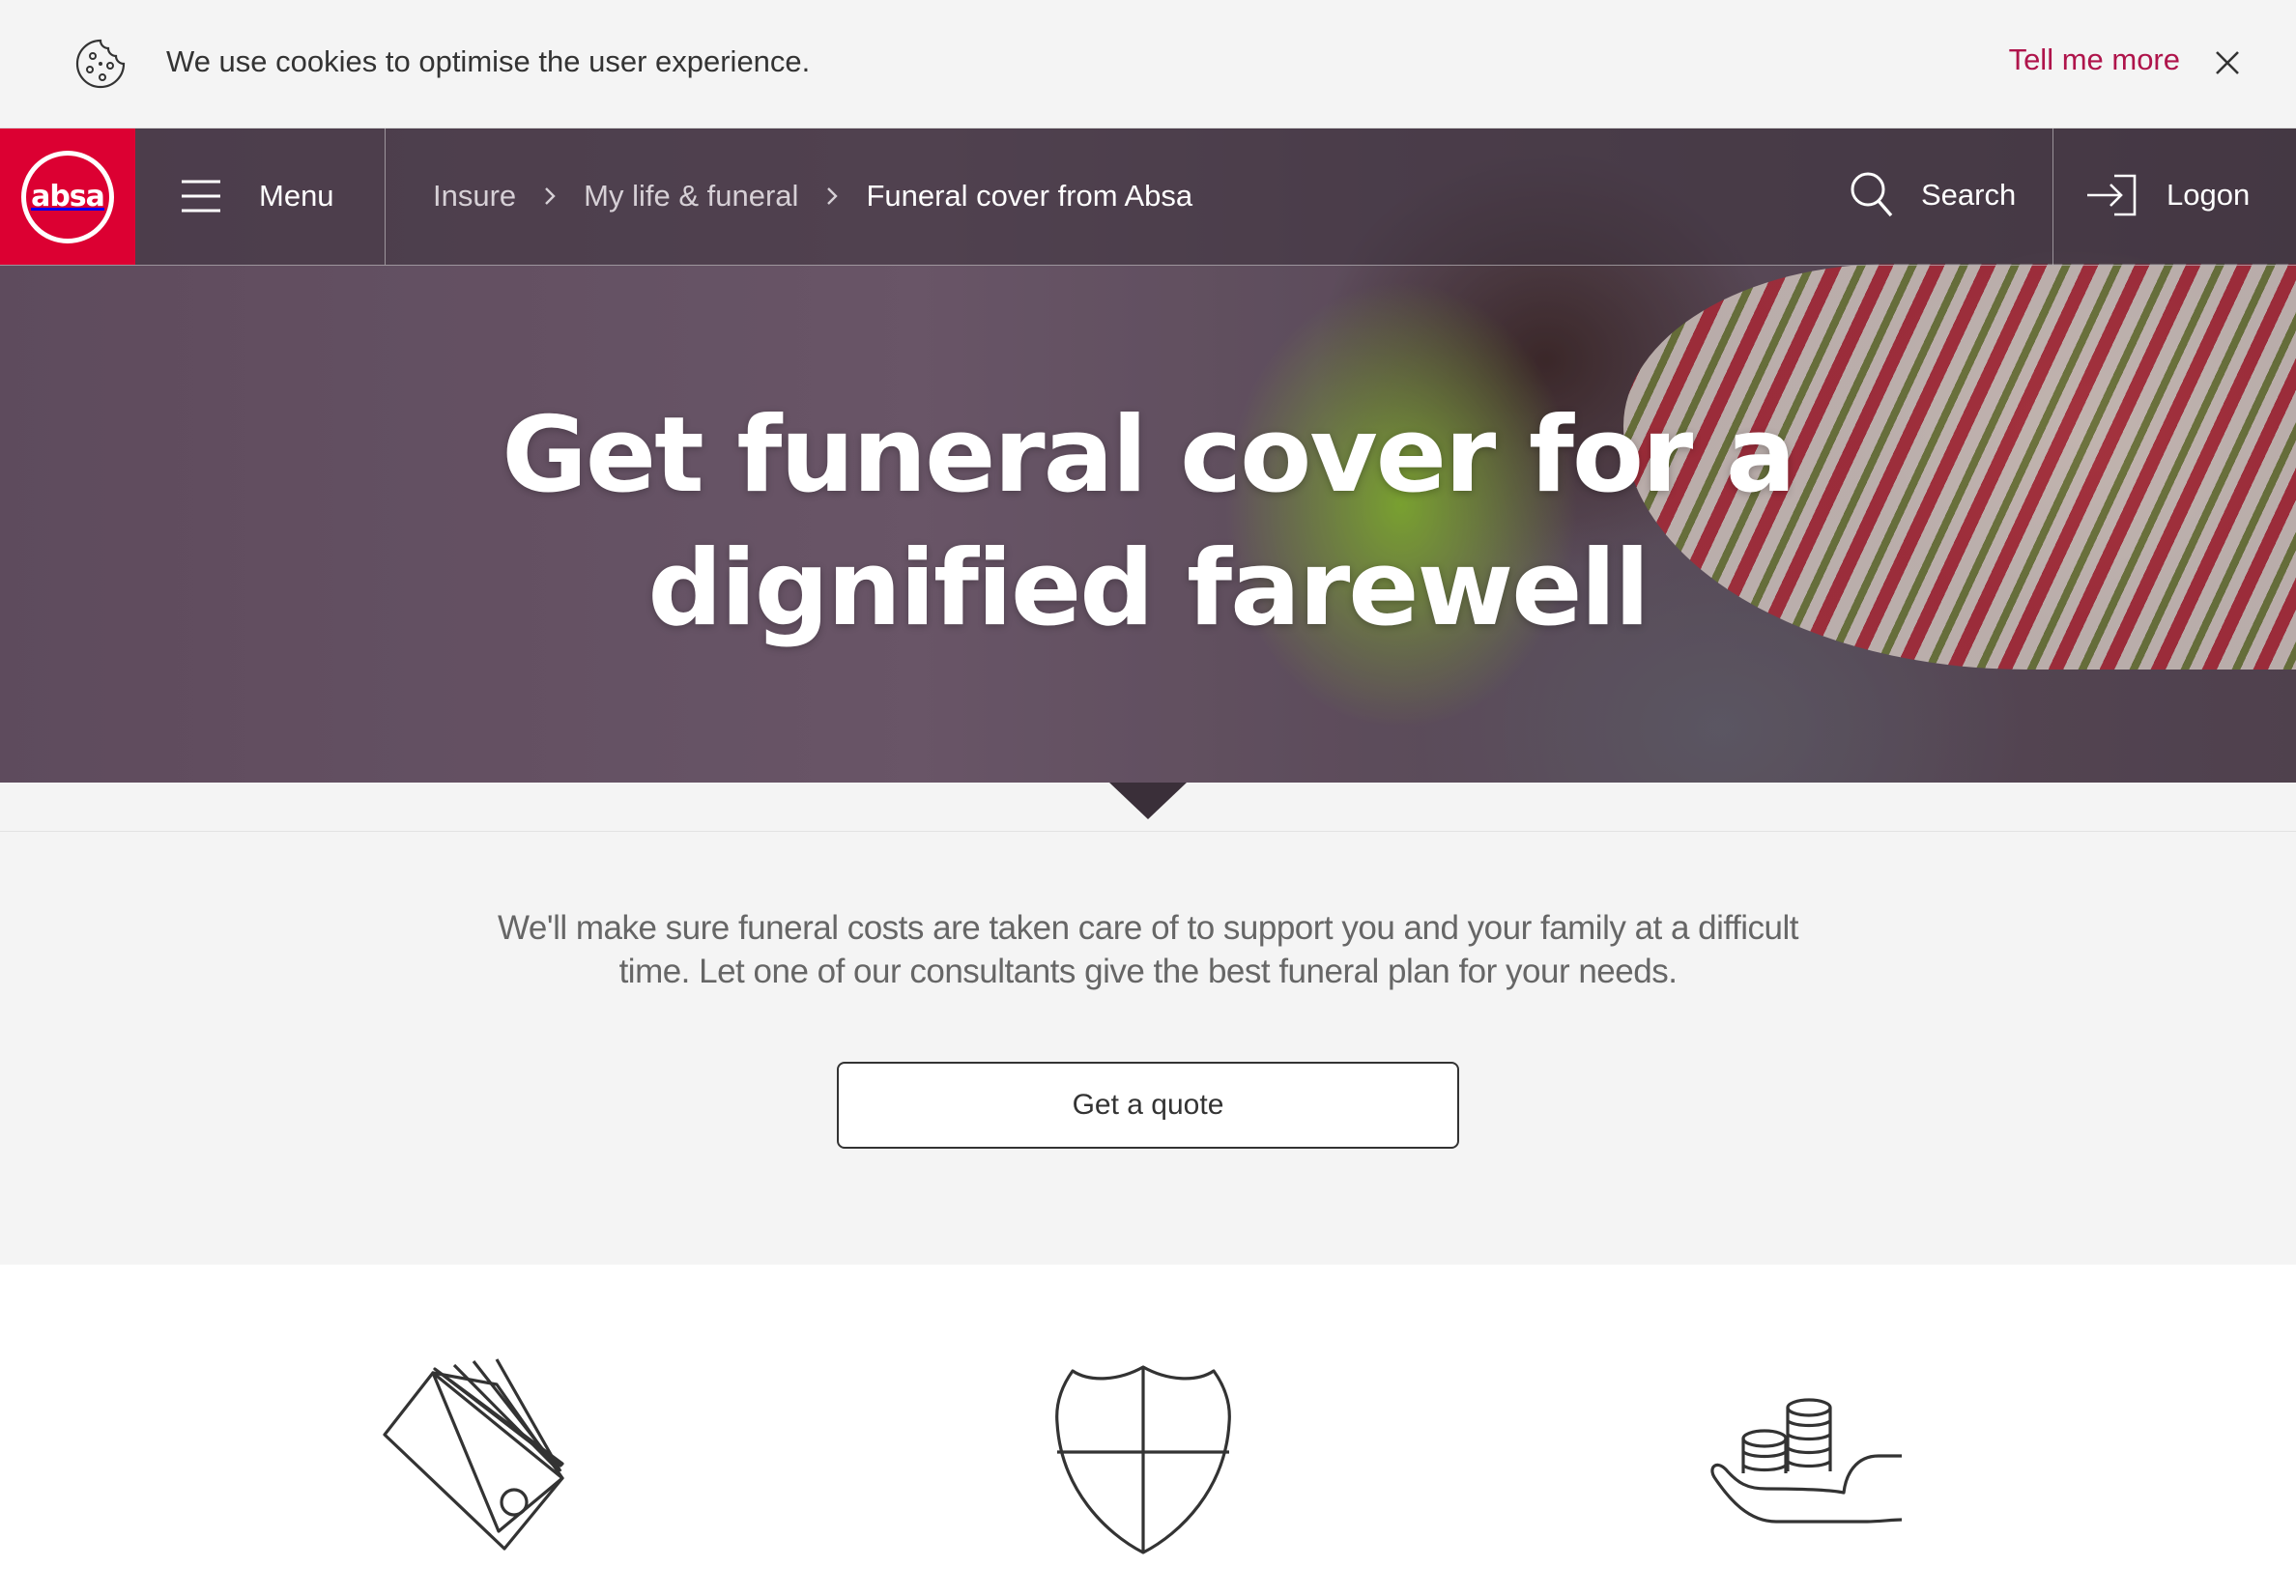  Describe the element at coordinates (1806, 1461) in the screenshot. I see `hand-coins-icon` at that location.